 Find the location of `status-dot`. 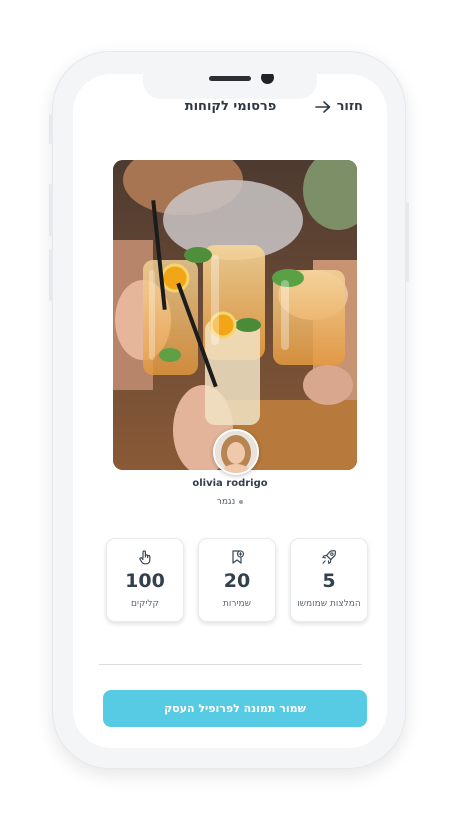

status-dot is located at coordinates (241, 501).